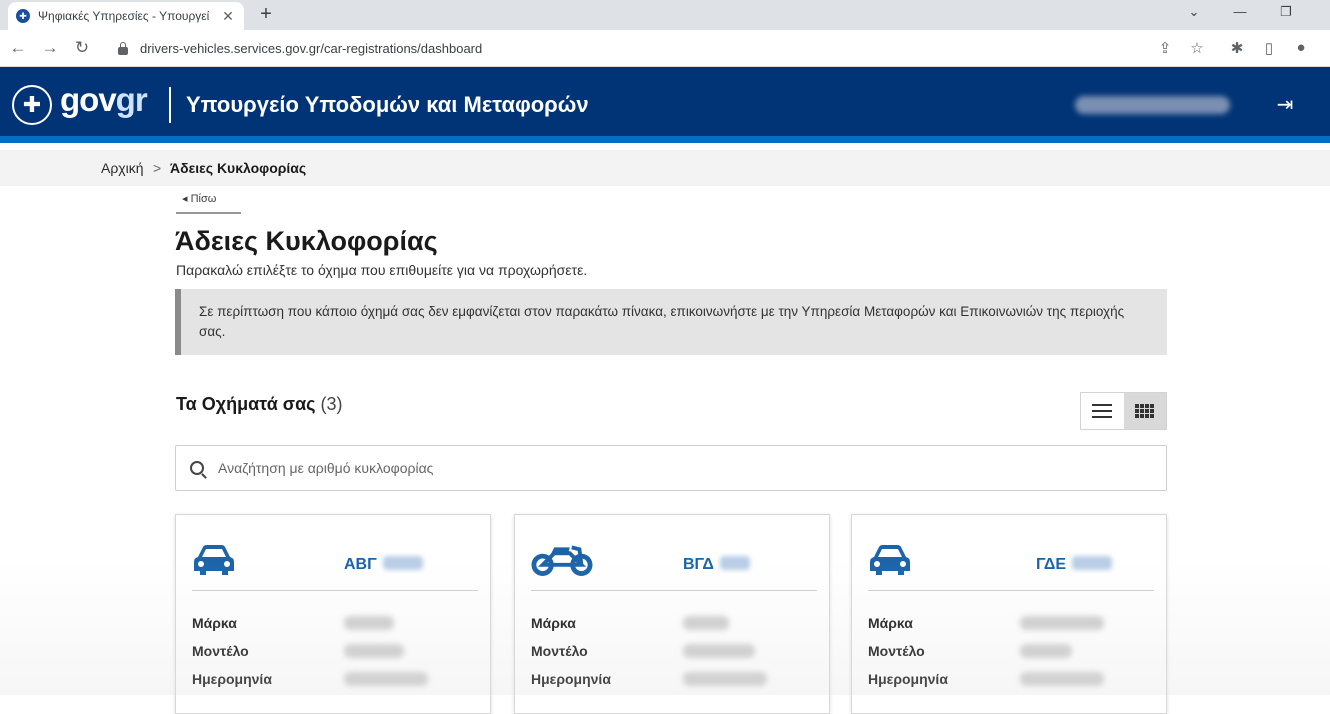 This screenshot has width=1330, height=714. I want to click on plate-number: ΑΒΓ, so click(383, 565).